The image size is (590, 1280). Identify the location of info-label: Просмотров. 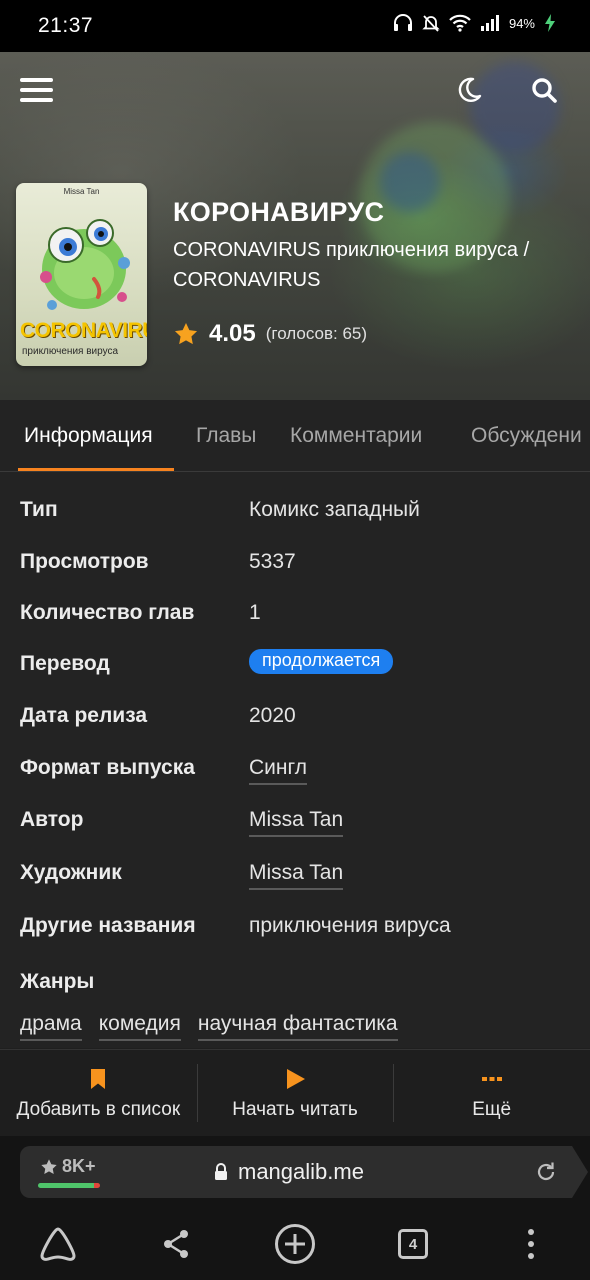
(84, 561).